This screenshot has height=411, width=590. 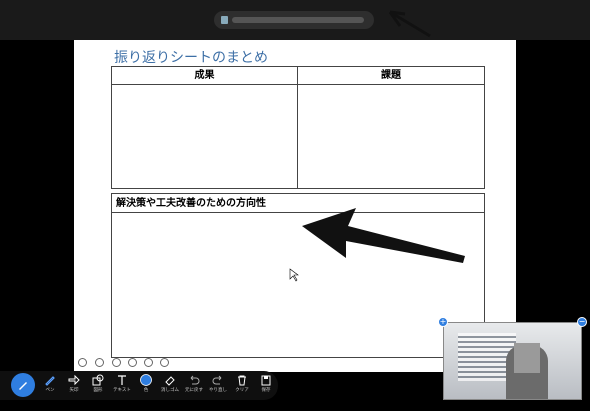 I want to click on pen-tool: ペン, so click(x=50, y=386).